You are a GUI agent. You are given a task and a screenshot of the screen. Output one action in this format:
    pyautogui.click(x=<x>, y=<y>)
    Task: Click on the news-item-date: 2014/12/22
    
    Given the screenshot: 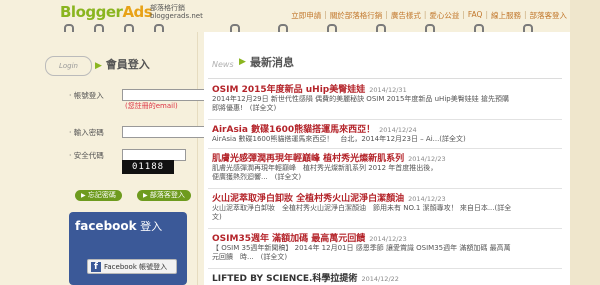 What is the action you would take?
    pyautogui.click(x=380, y=279)
    